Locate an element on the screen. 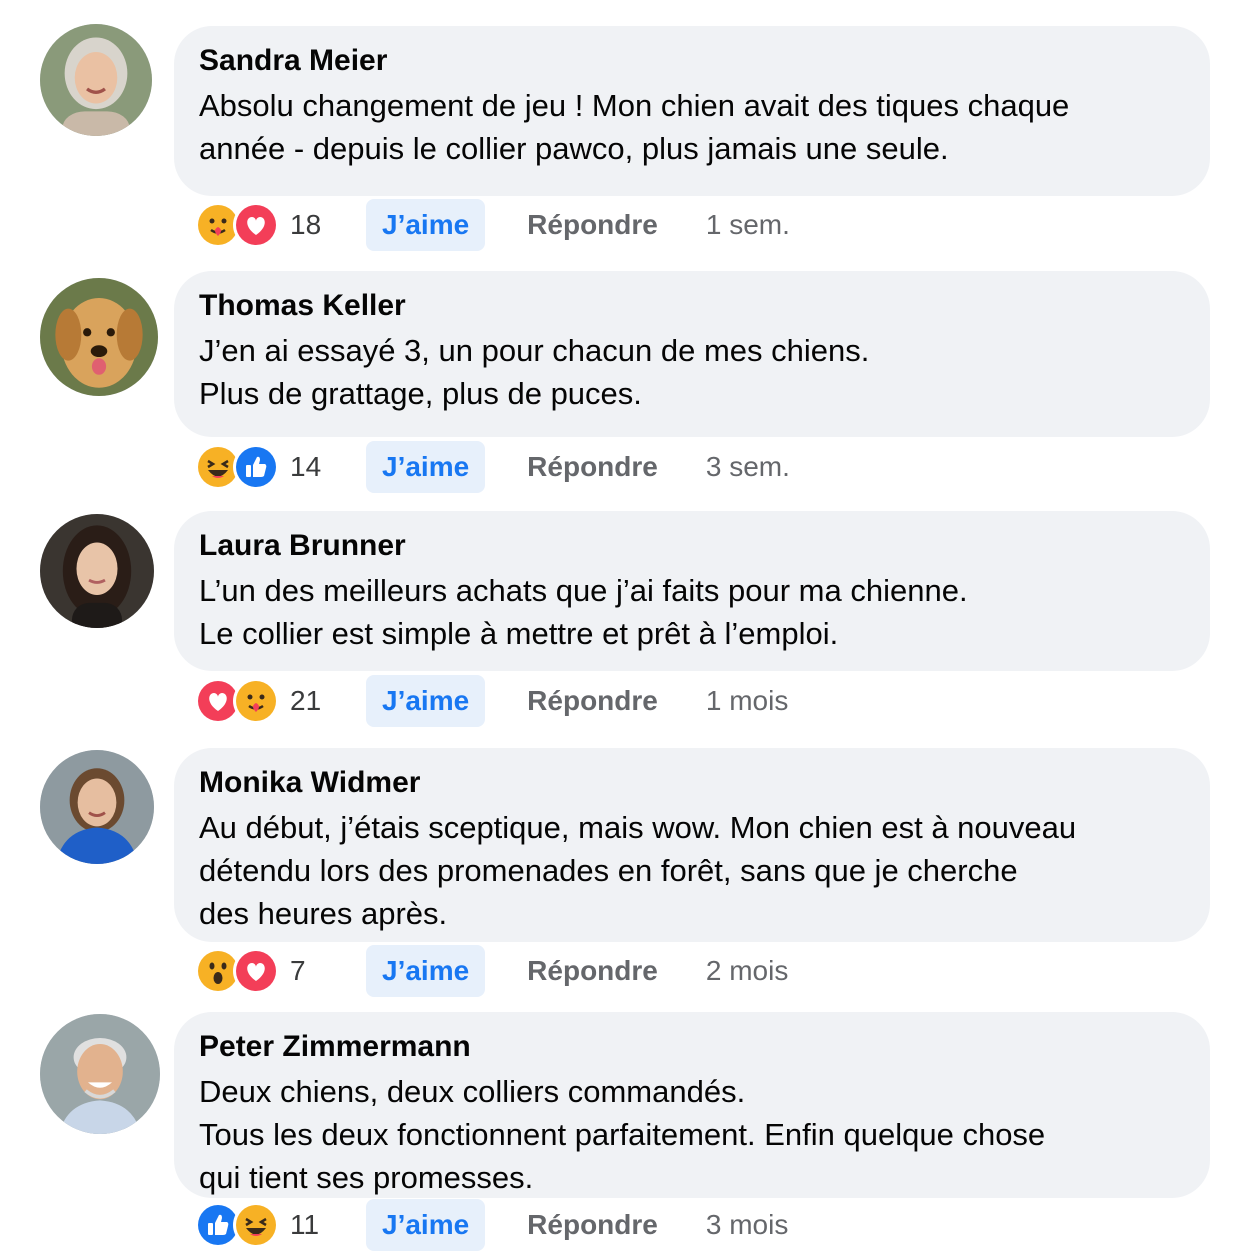 The width and height of the screenshot is (1254, 1254). avatar-sandra-meier is located at coordinates (96, 80).